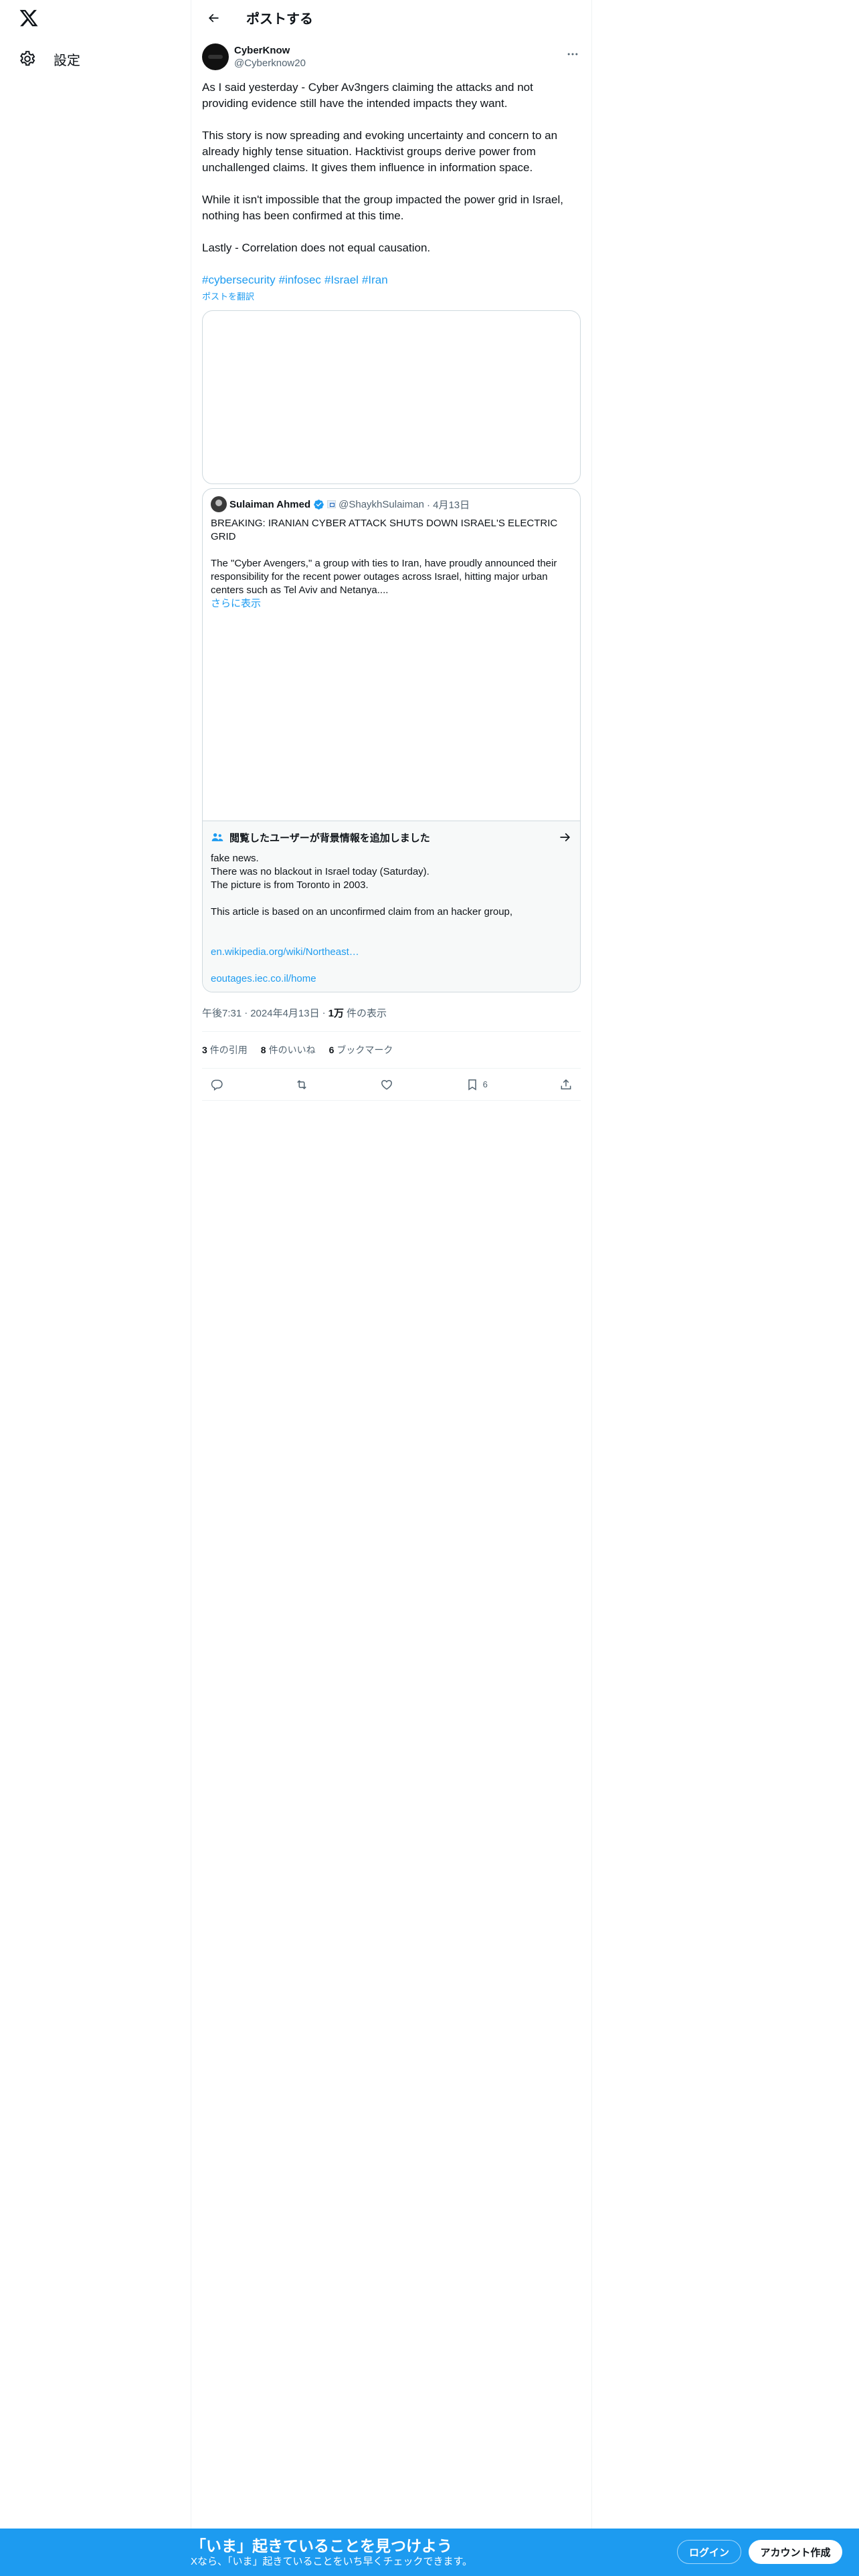 The height and width of the screenshot is (2576, 859). What do you see at coordinates (235, 859) in the screenshot?
I see `note-line: fake news.` at bounding box center [235, 859].